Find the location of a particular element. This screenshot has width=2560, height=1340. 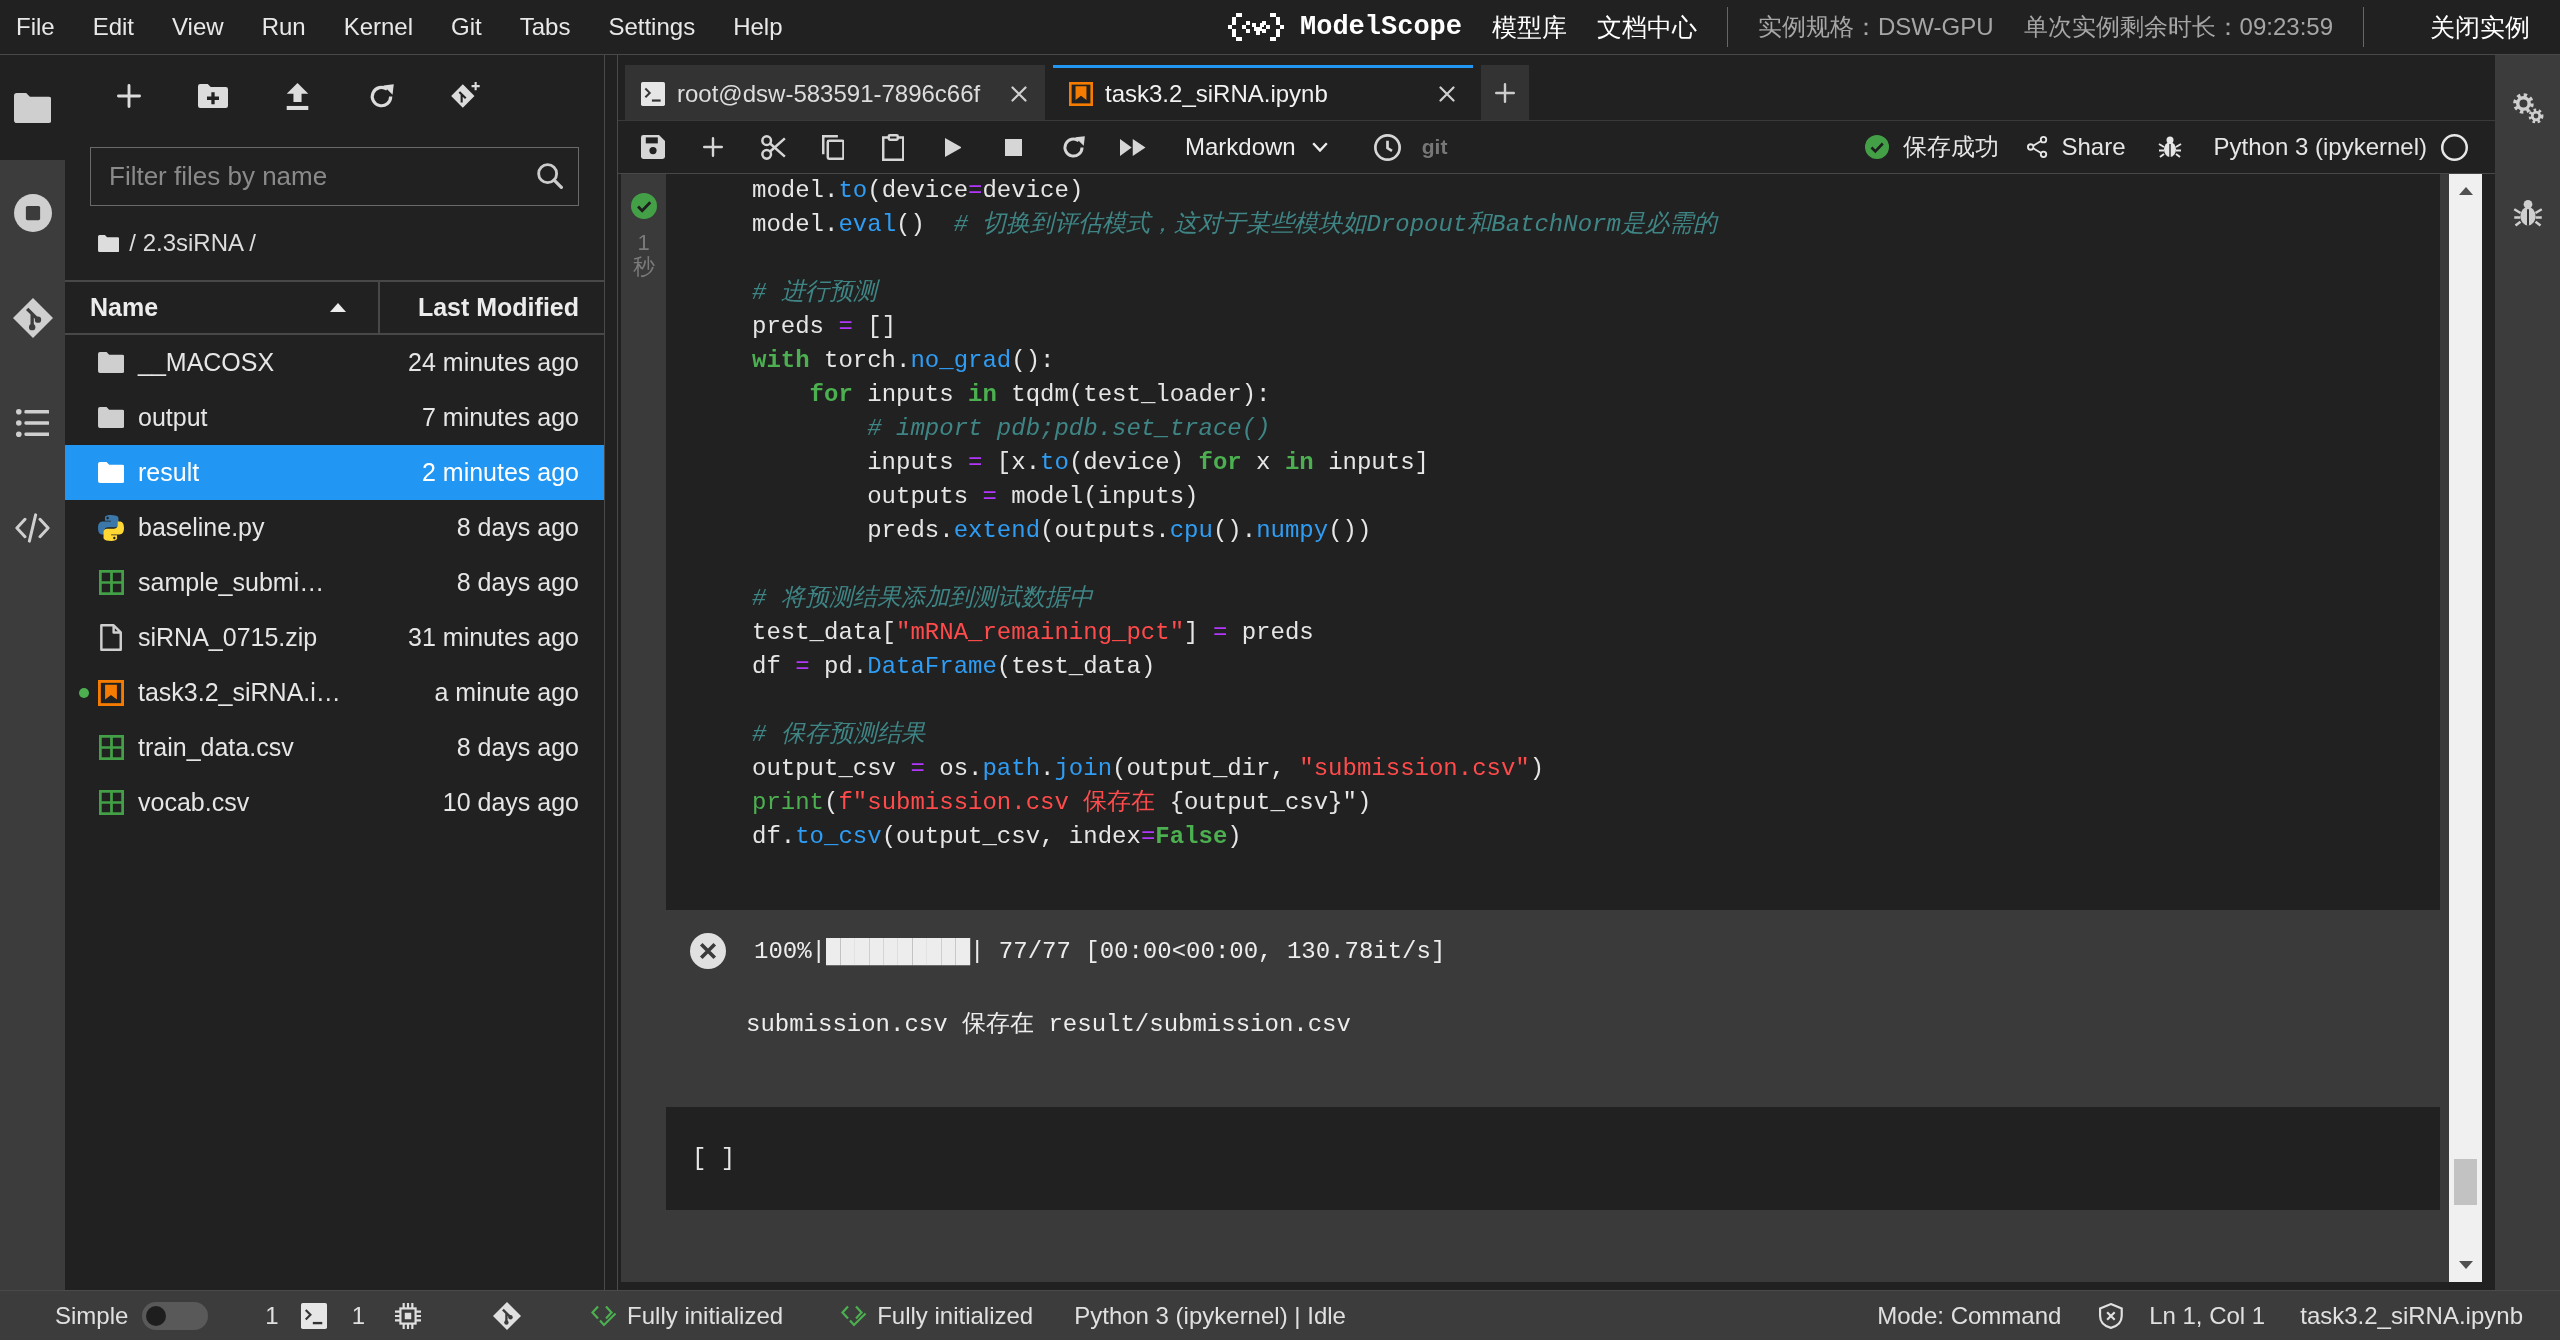

code-editor: [ ] is located at coordinates (1553, 1158).